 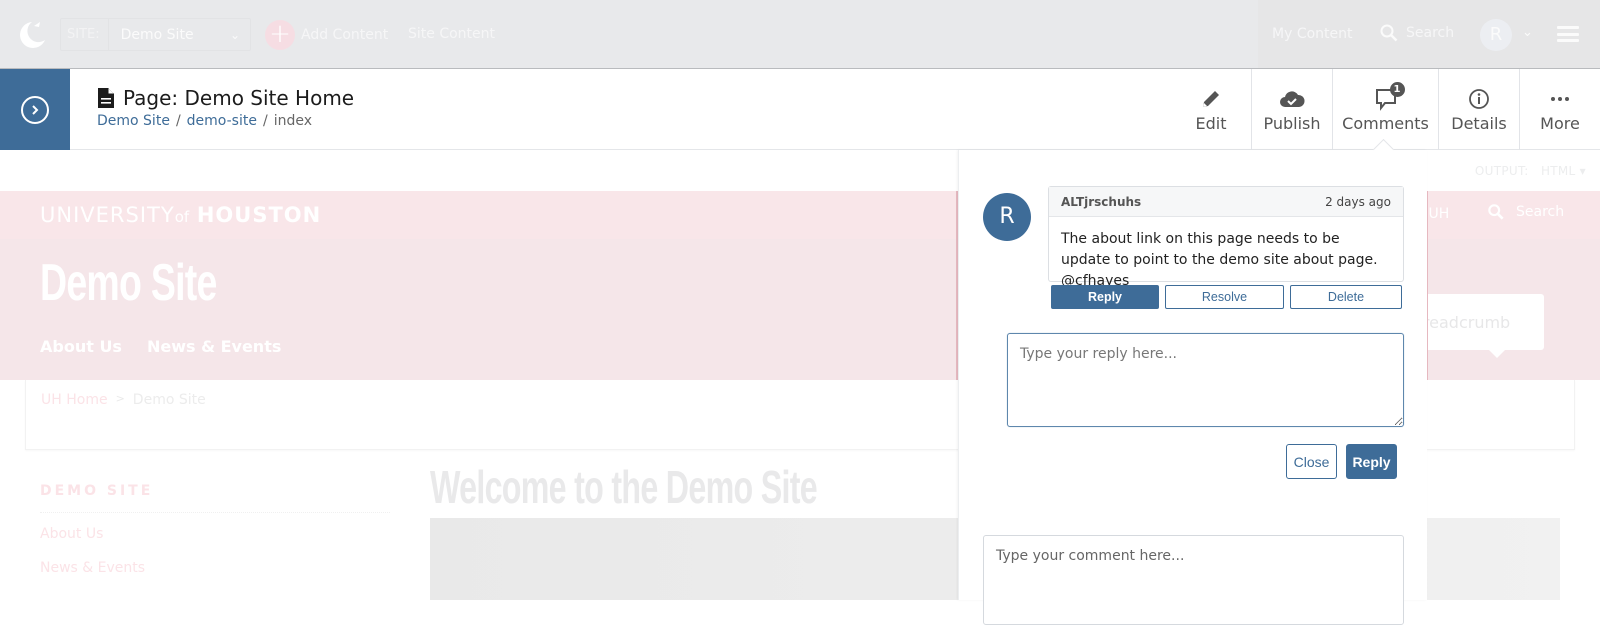 What do you see at coordinates (1530, 171) in the screenshot?
I see `output-selector: OUTPUT: HTML ▾` at bounding box center [1530, 171].